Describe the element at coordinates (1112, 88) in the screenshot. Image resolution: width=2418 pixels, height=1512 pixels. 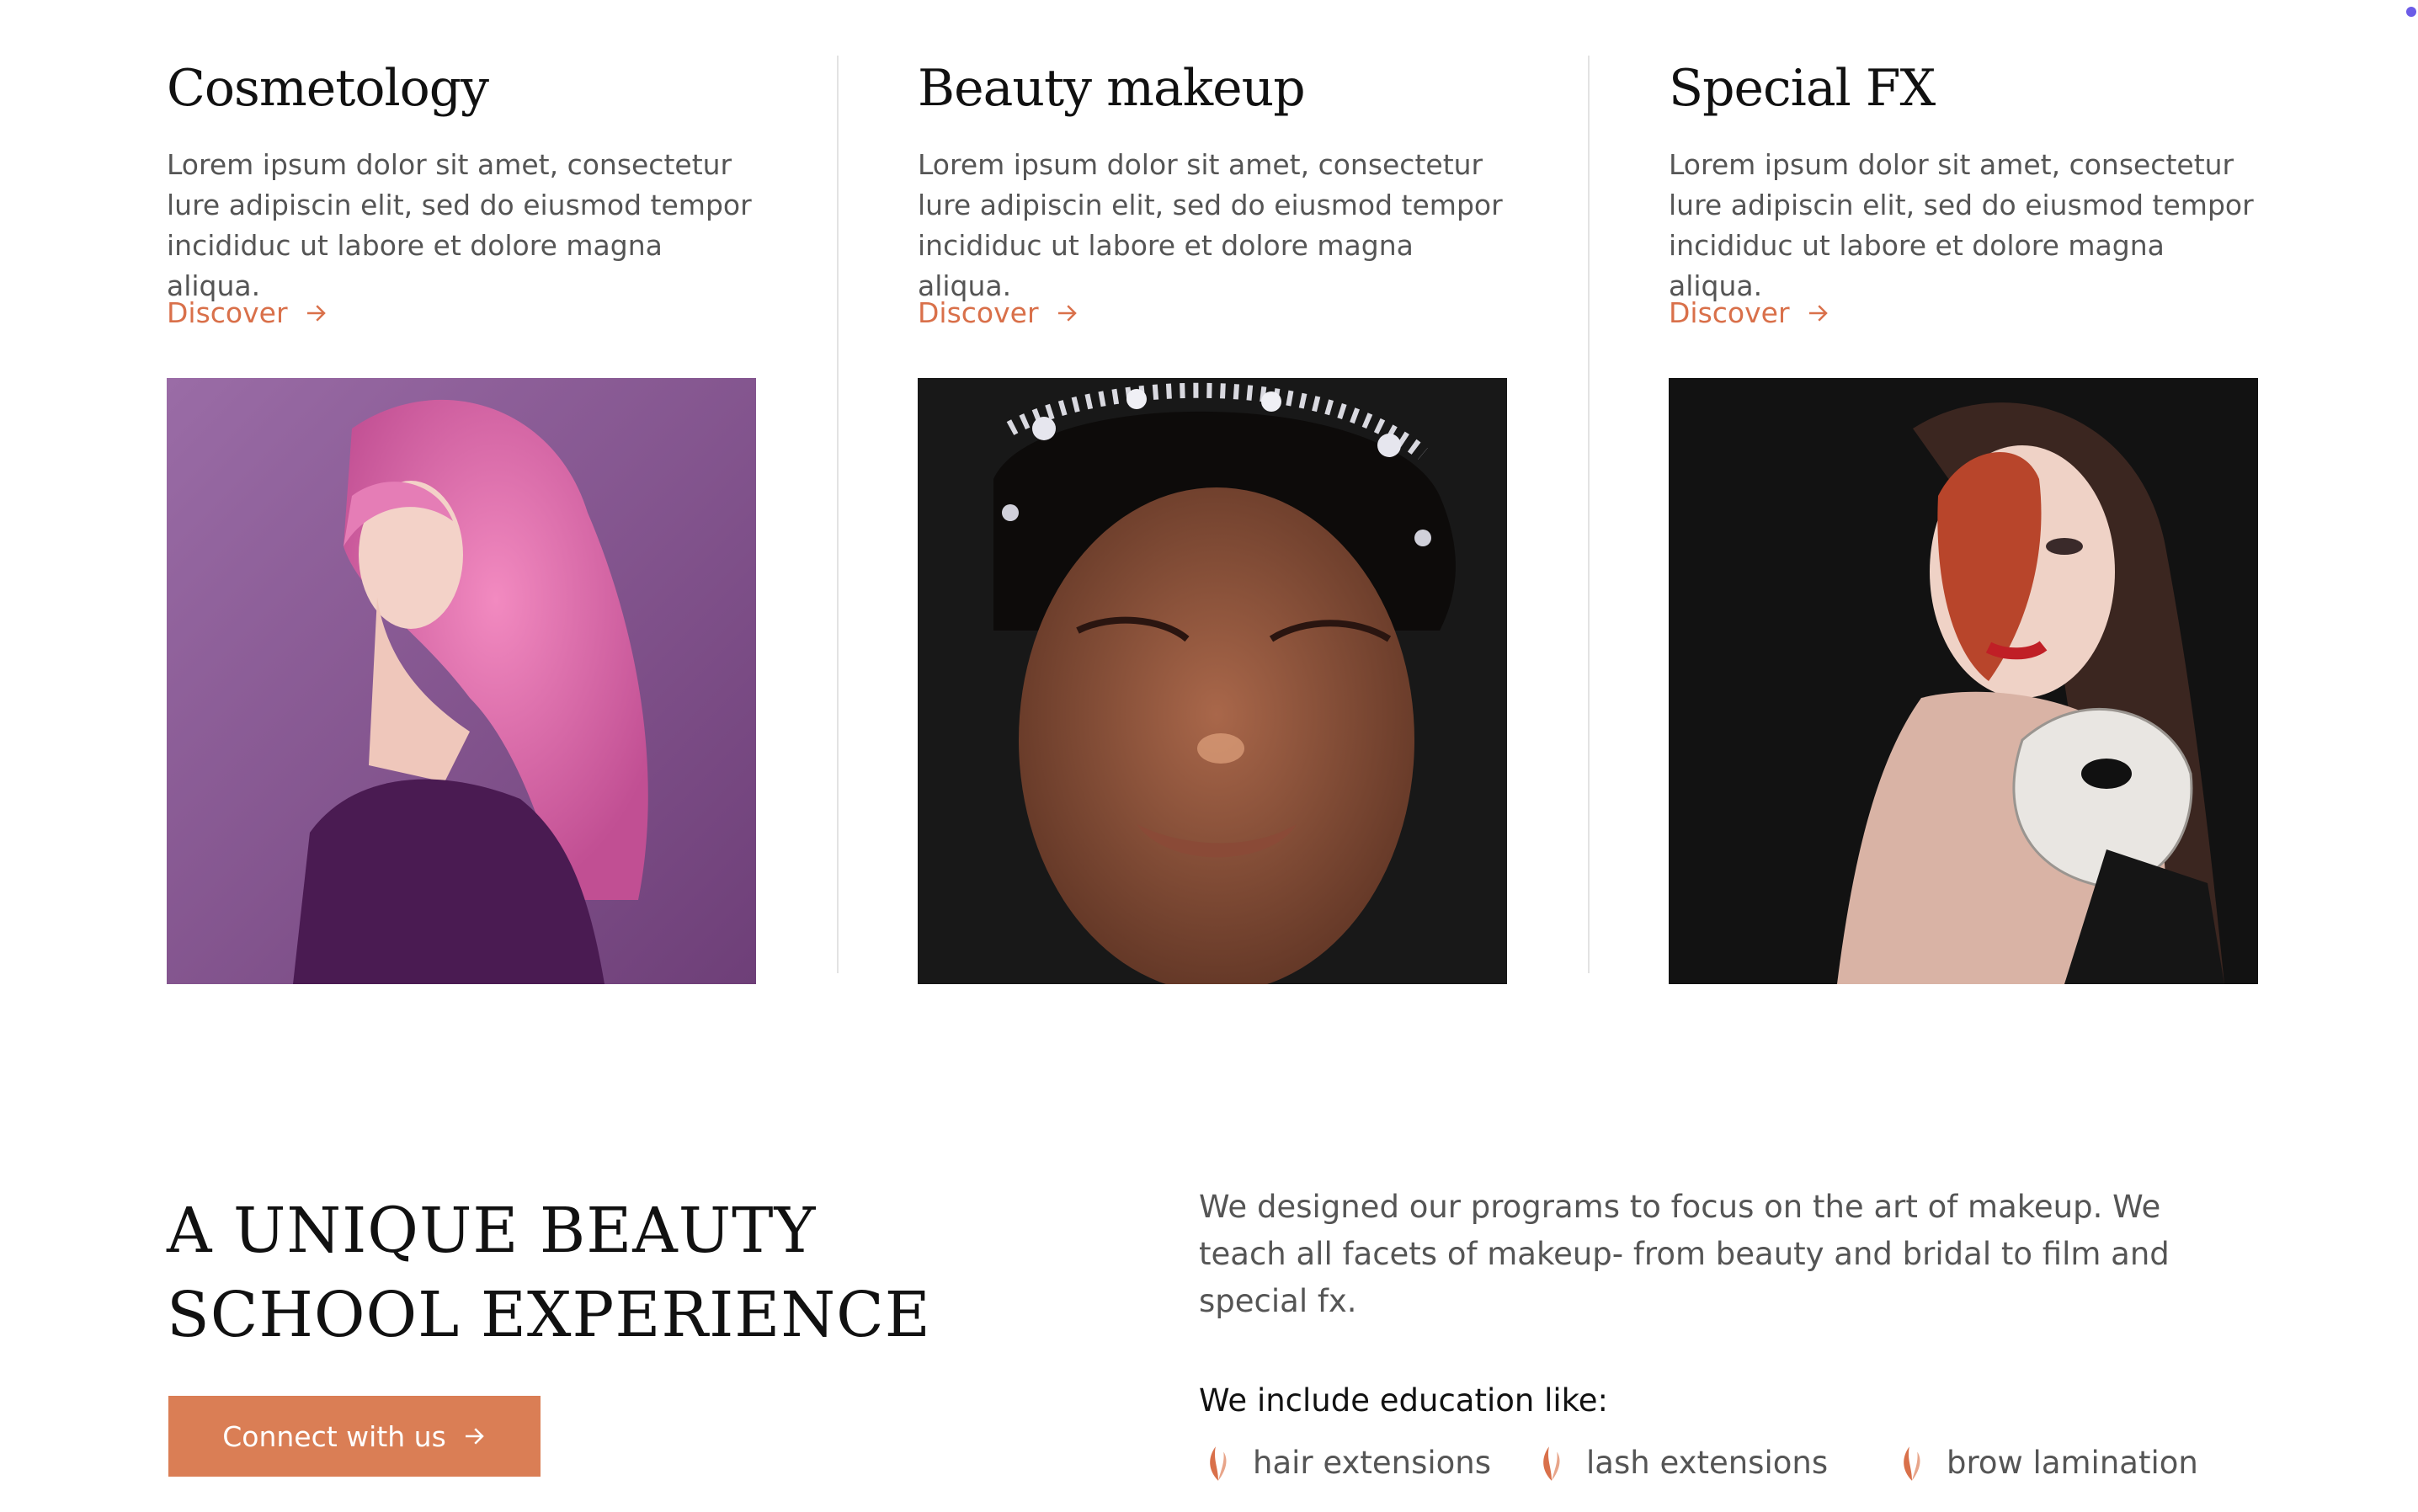
I see `service-title: Beauty makeup` at that location.